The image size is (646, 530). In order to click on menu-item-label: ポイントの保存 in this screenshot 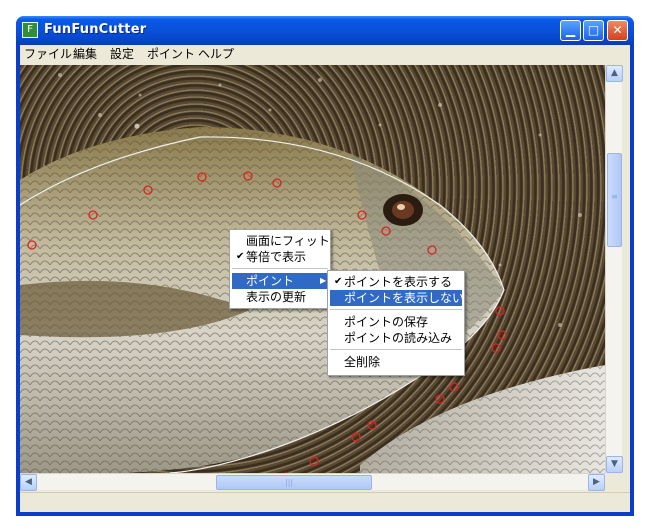, I will do `click(386, 322)`.